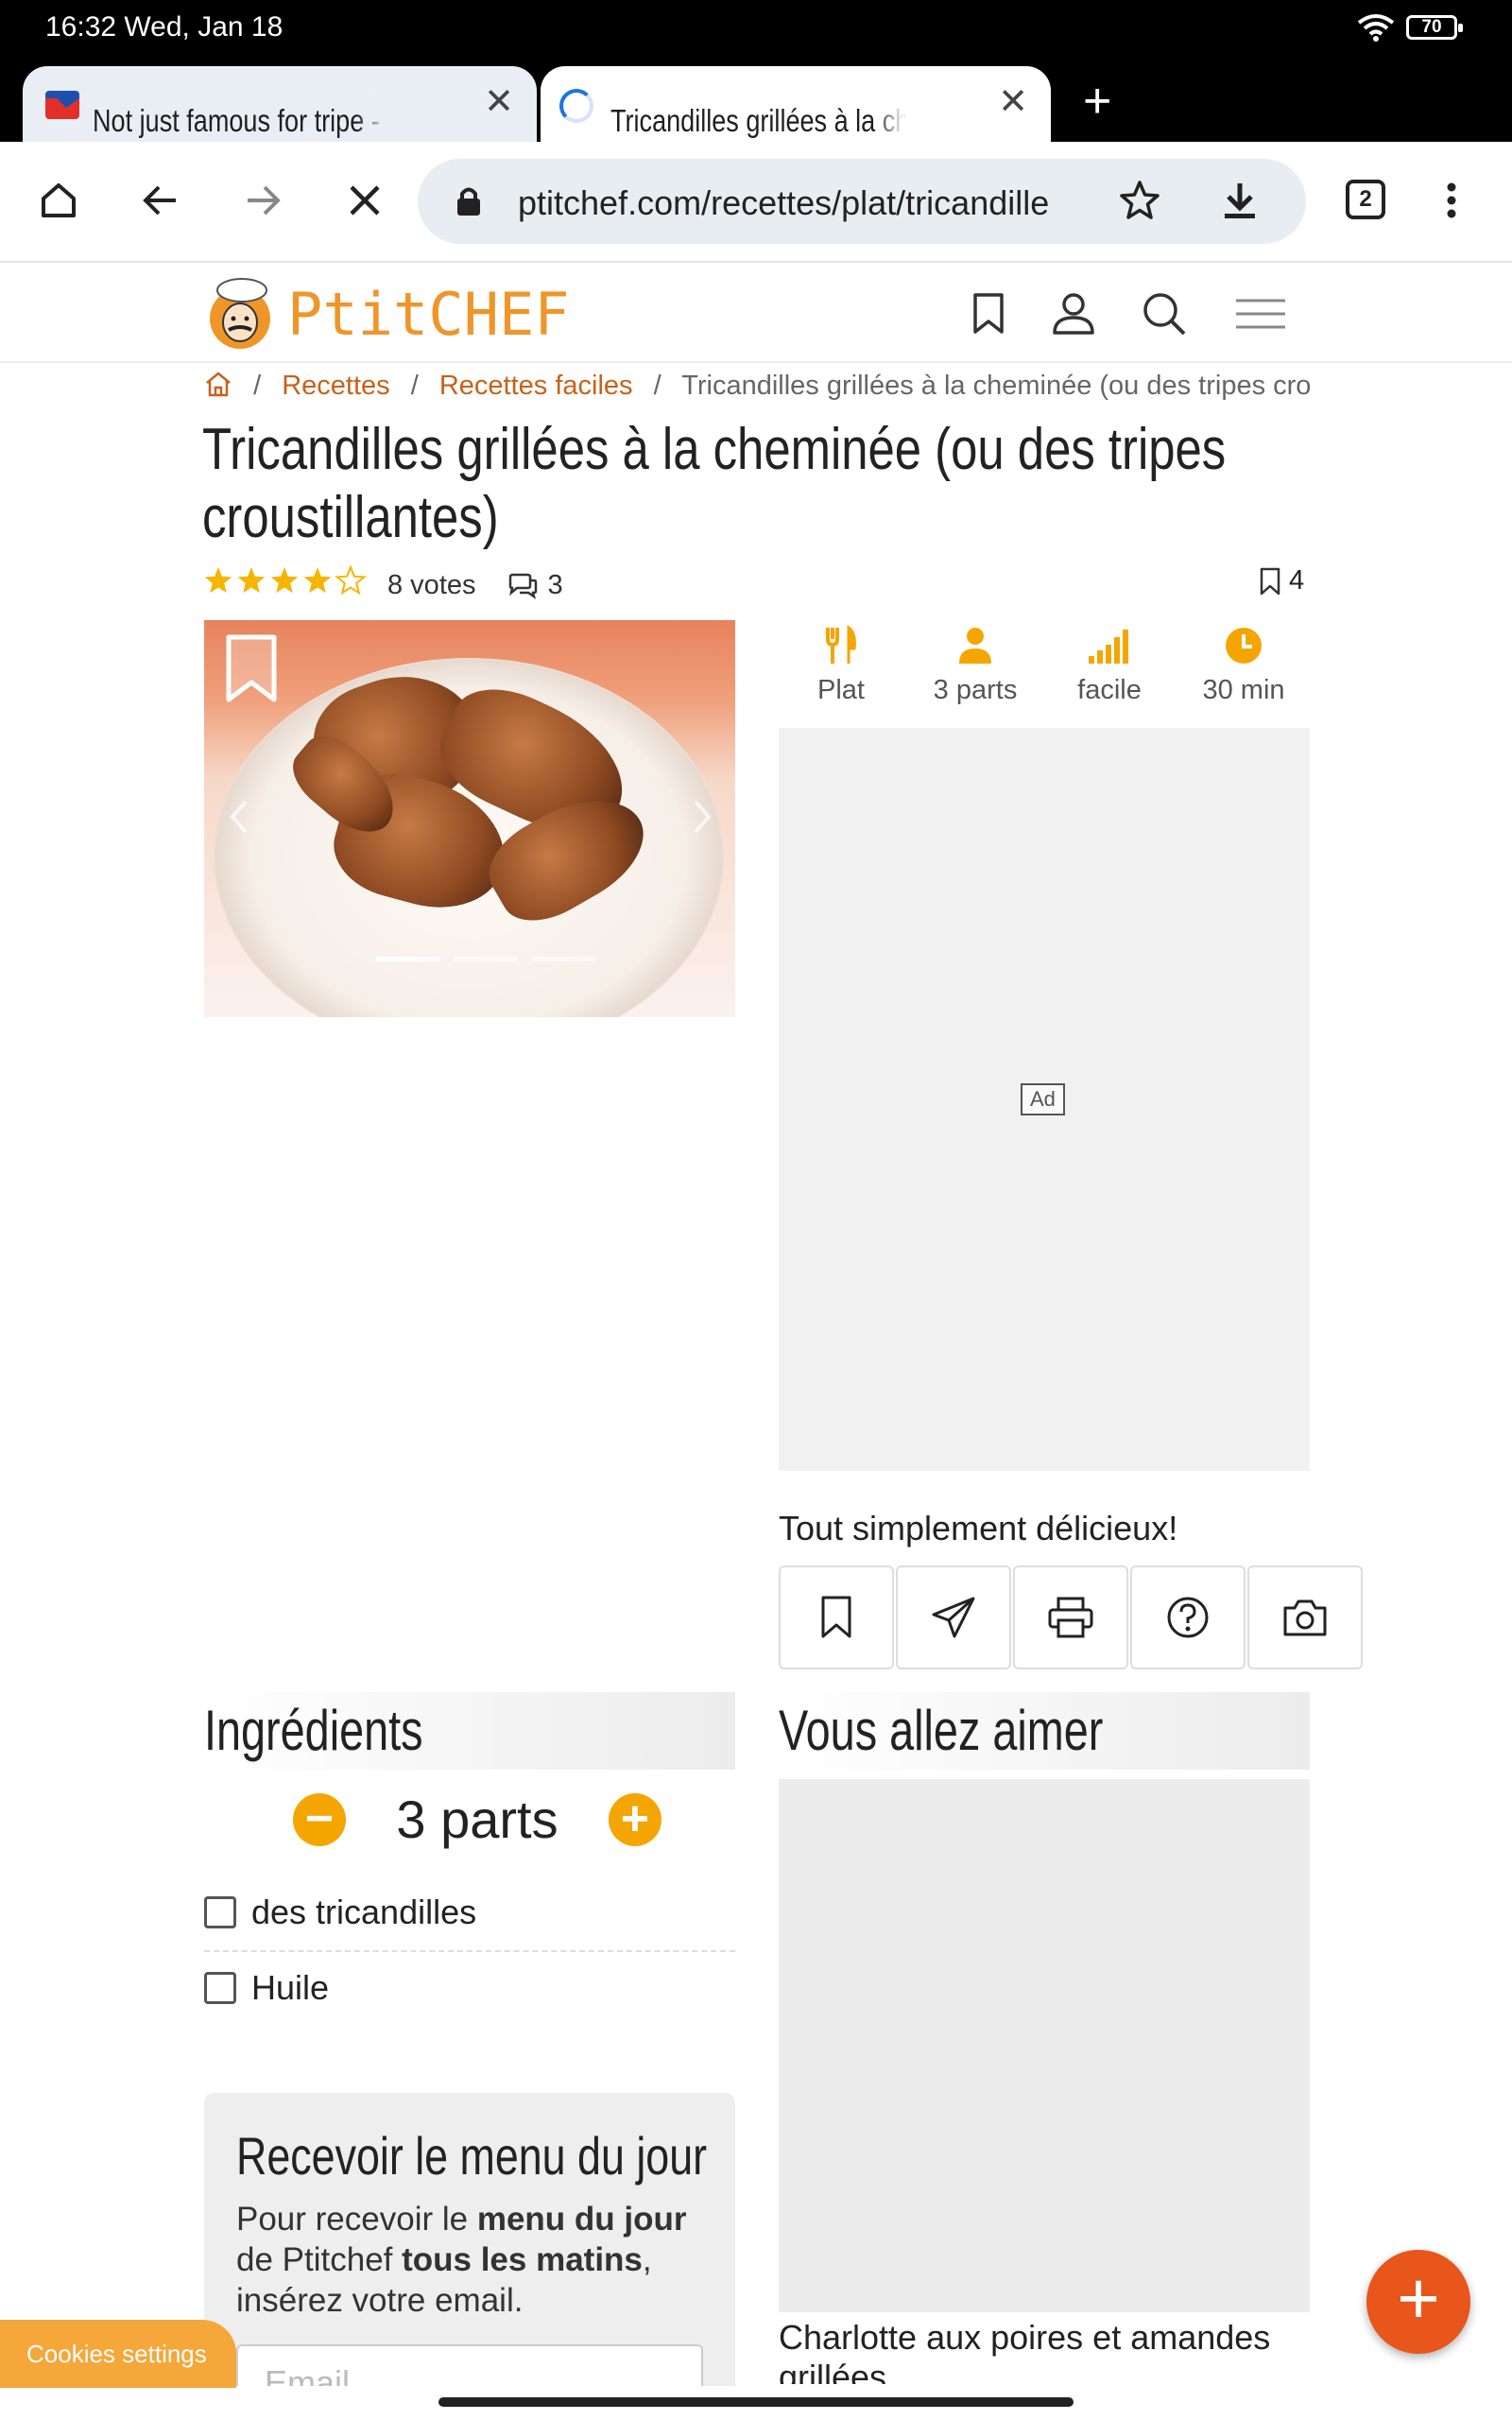 The image size is (1512, 2420). Describe the element at coordinates (841, 645) in the screenshot. I see `fork-knife-icon` at that location.